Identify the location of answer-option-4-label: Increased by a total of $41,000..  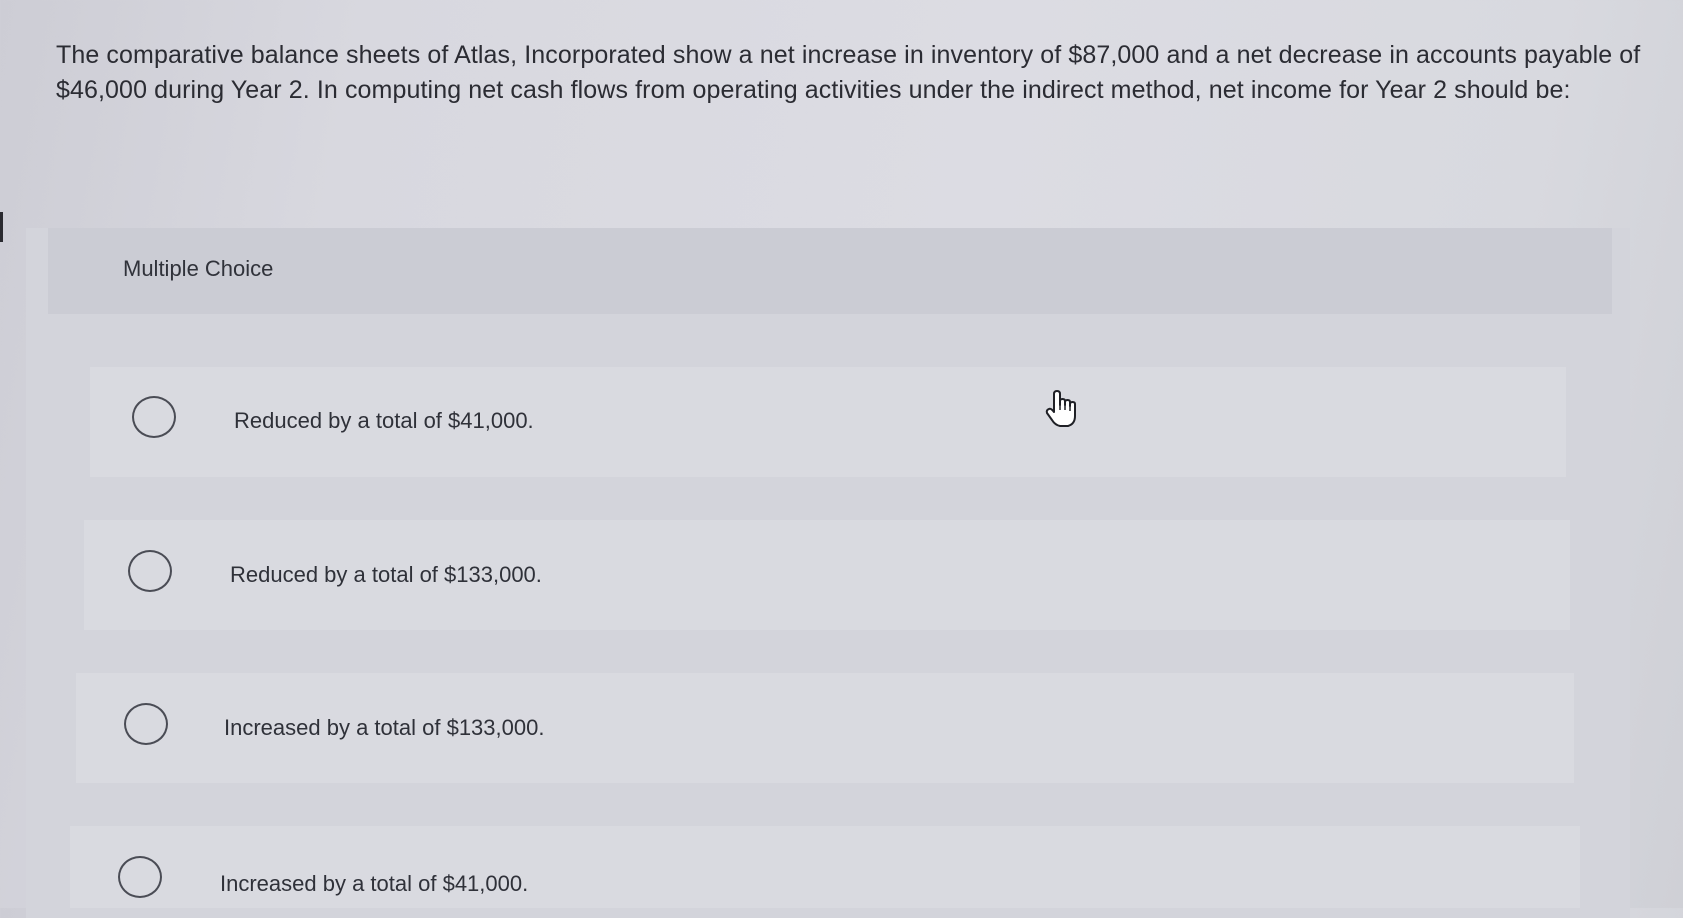
(374, 883).